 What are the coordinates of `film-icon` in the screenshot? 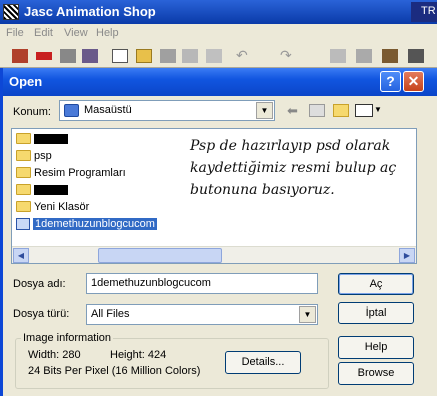 It's located at (90, 56).